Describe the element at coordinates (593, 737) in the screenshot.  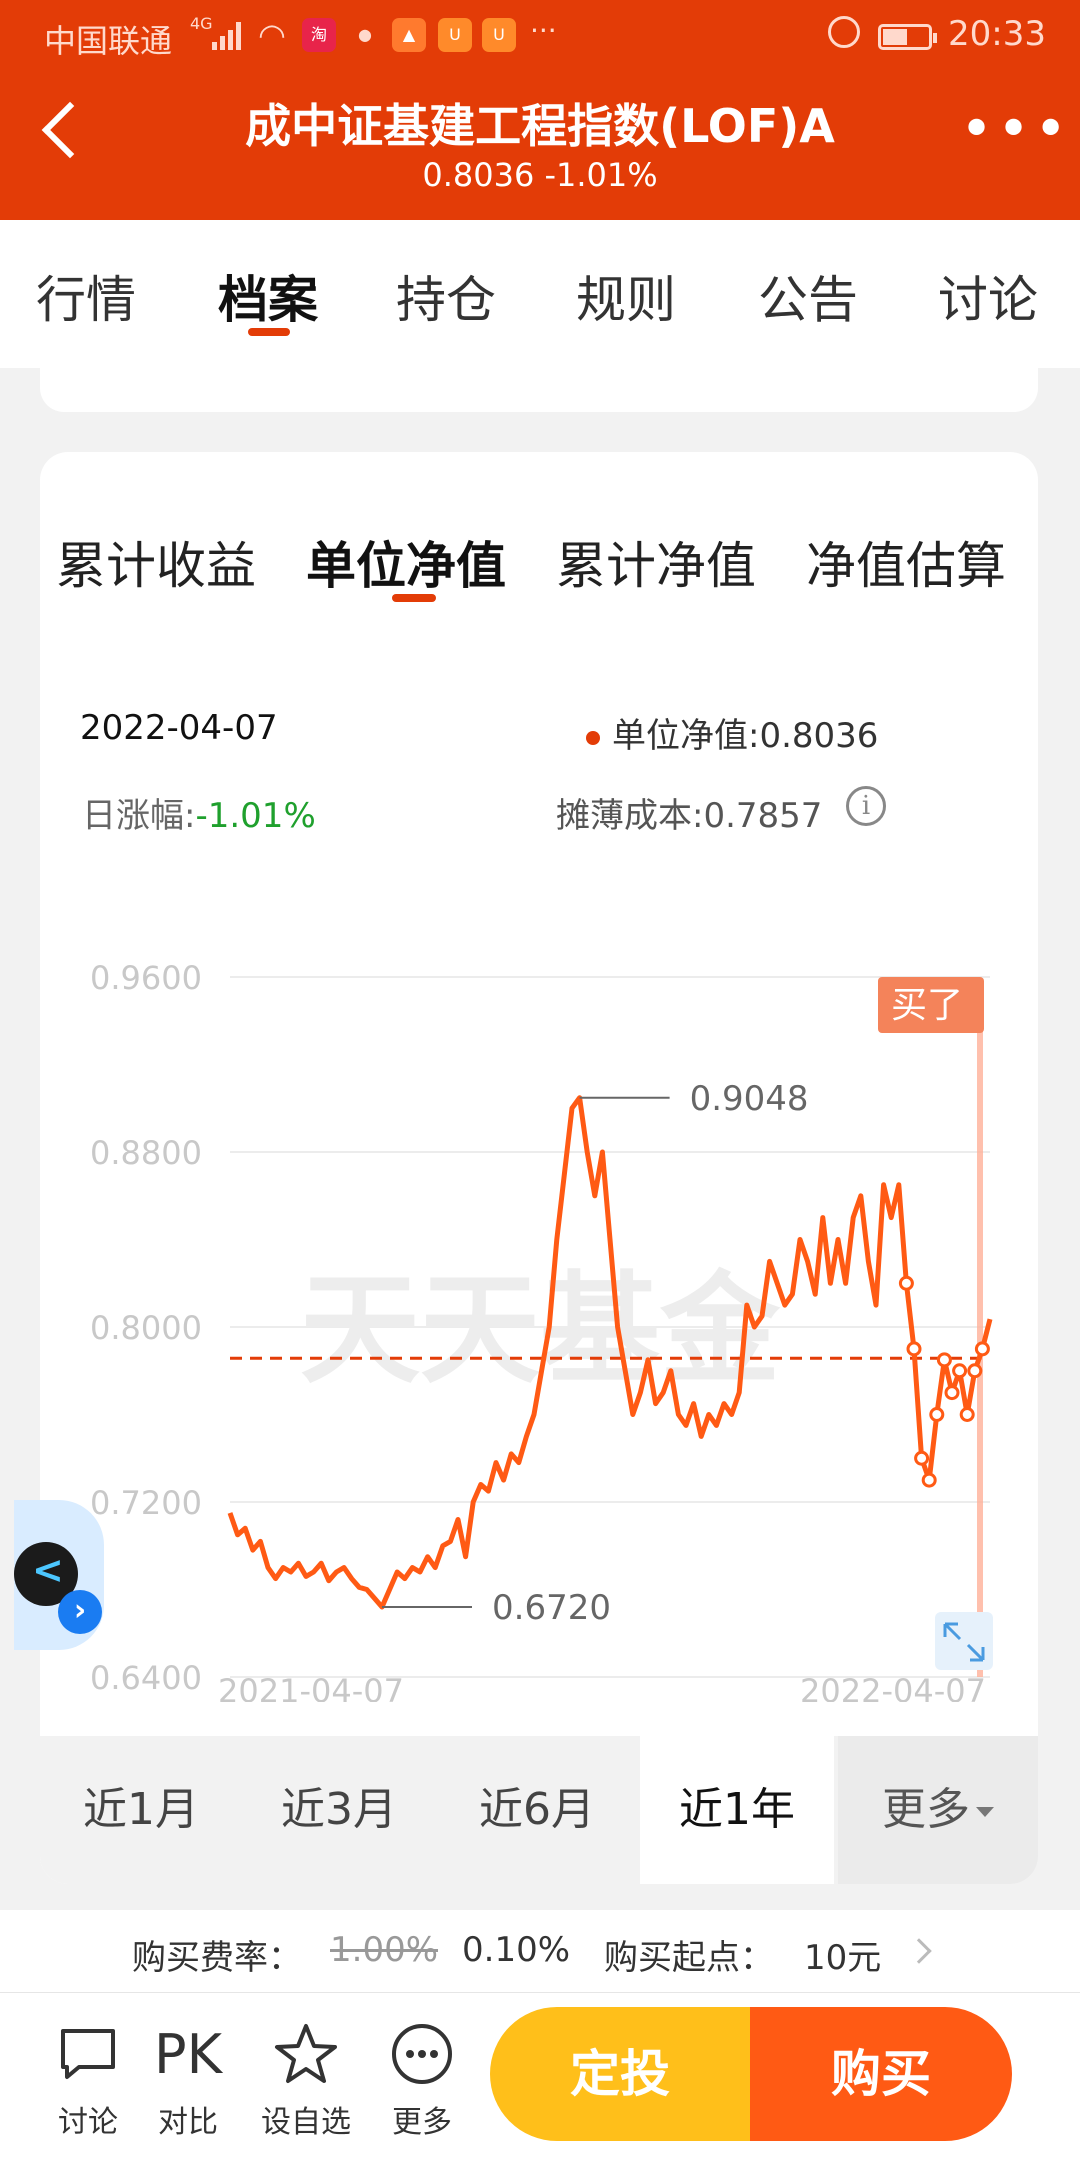
I see `series-dot-icon` at that location.